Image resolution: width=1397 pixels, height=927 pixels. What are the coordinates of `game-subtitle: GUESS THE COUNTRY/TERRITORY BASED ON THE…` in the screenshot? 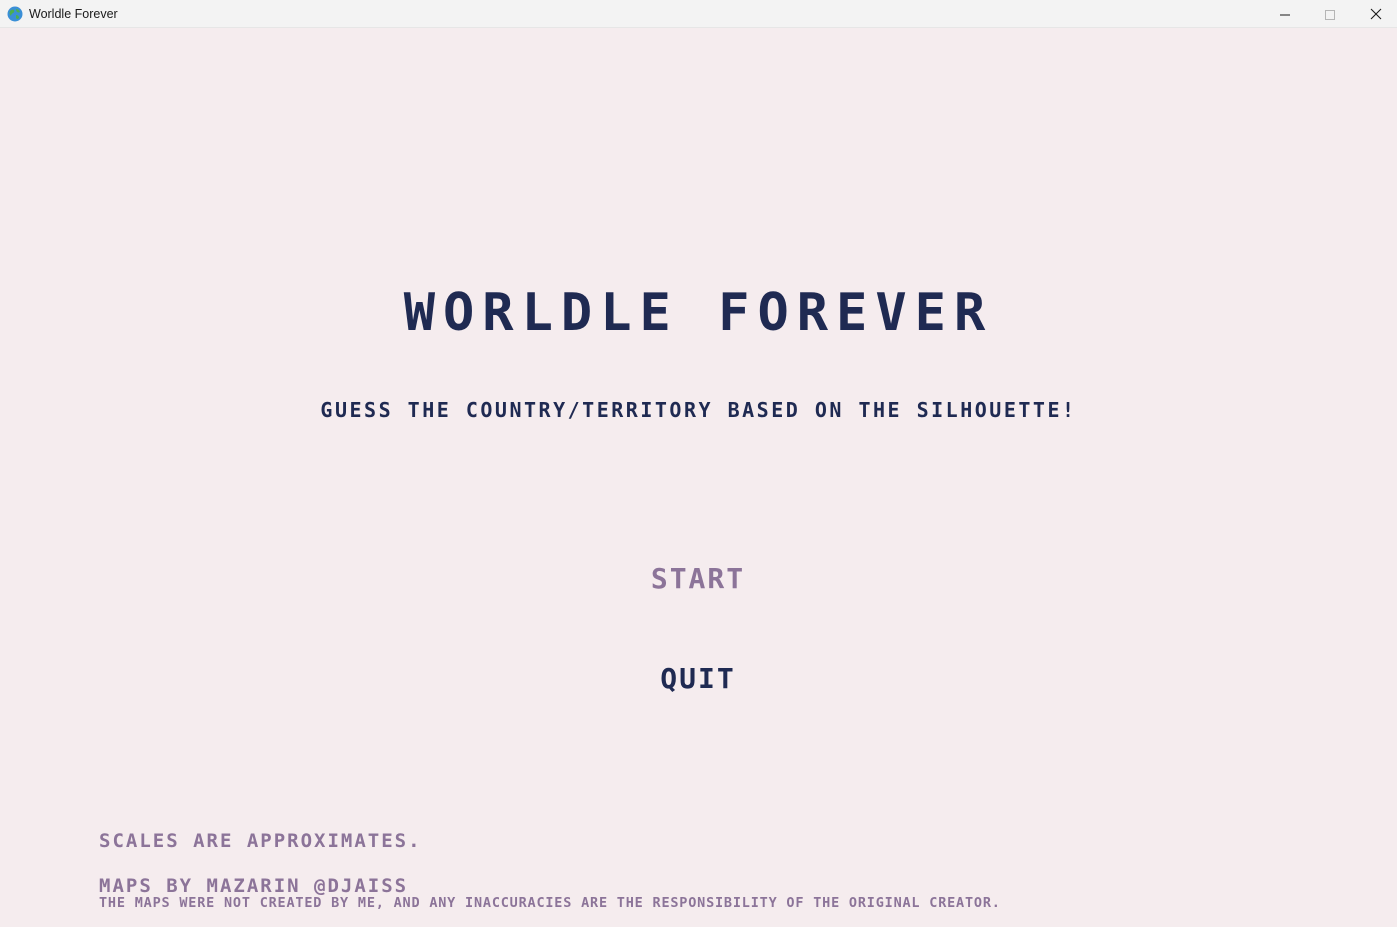 It's located at (698, 410).